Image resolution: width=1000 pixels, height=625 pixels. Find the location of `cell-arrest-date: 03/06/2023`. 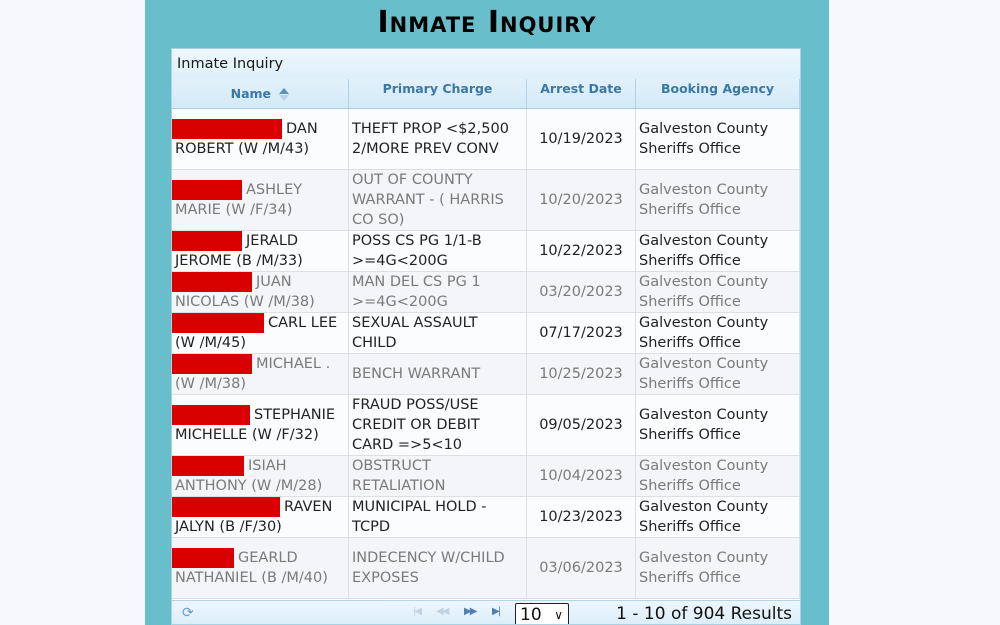

cell-arrest-date: 03/06/2023 is located at coordinates (581, 568).